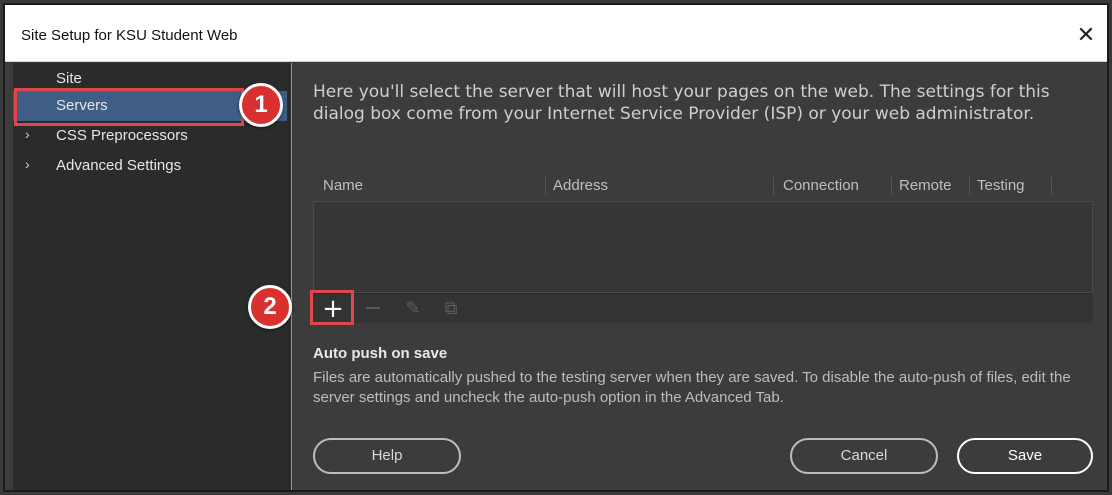  Describe the element at coordinates (703, 186) in the screenshot. I see `servers-table-header: Name Address Connection Remote Testing` at that location.